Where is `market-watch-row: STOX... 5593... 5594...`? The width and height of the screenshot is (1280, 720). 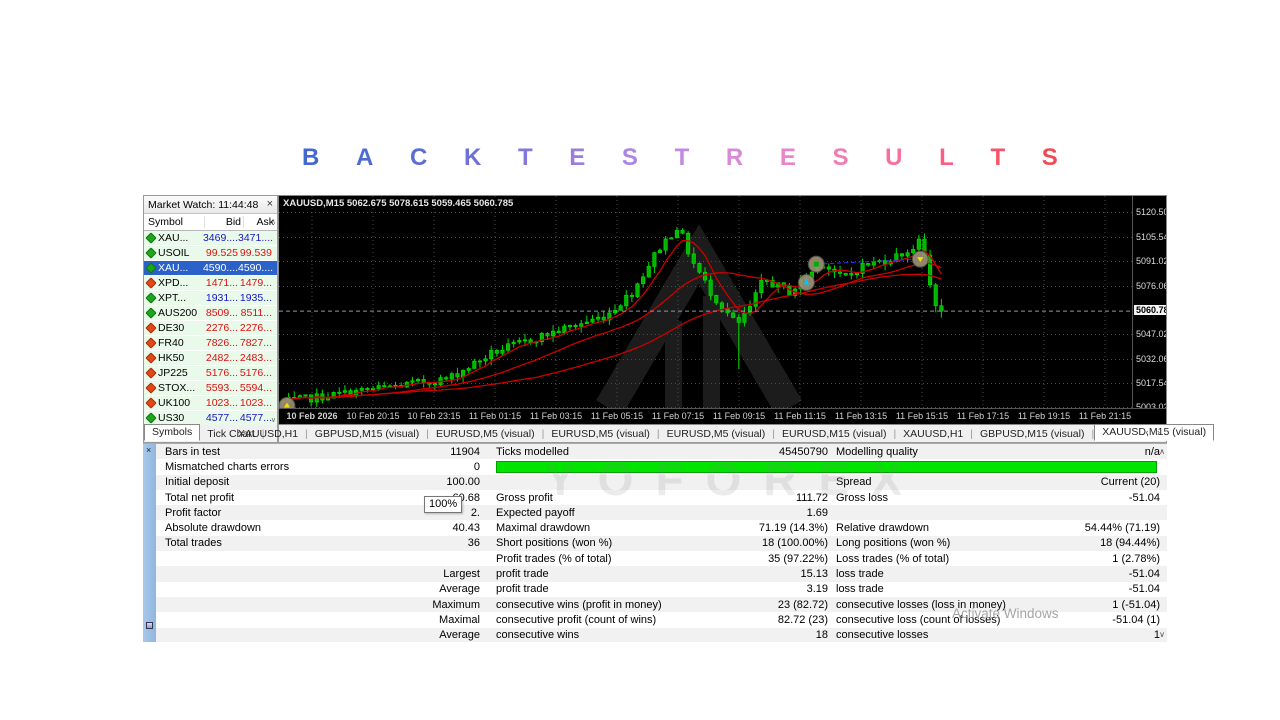 market-watch-row: STOX... 5593... 5594... is located at coordinates (210, 388).